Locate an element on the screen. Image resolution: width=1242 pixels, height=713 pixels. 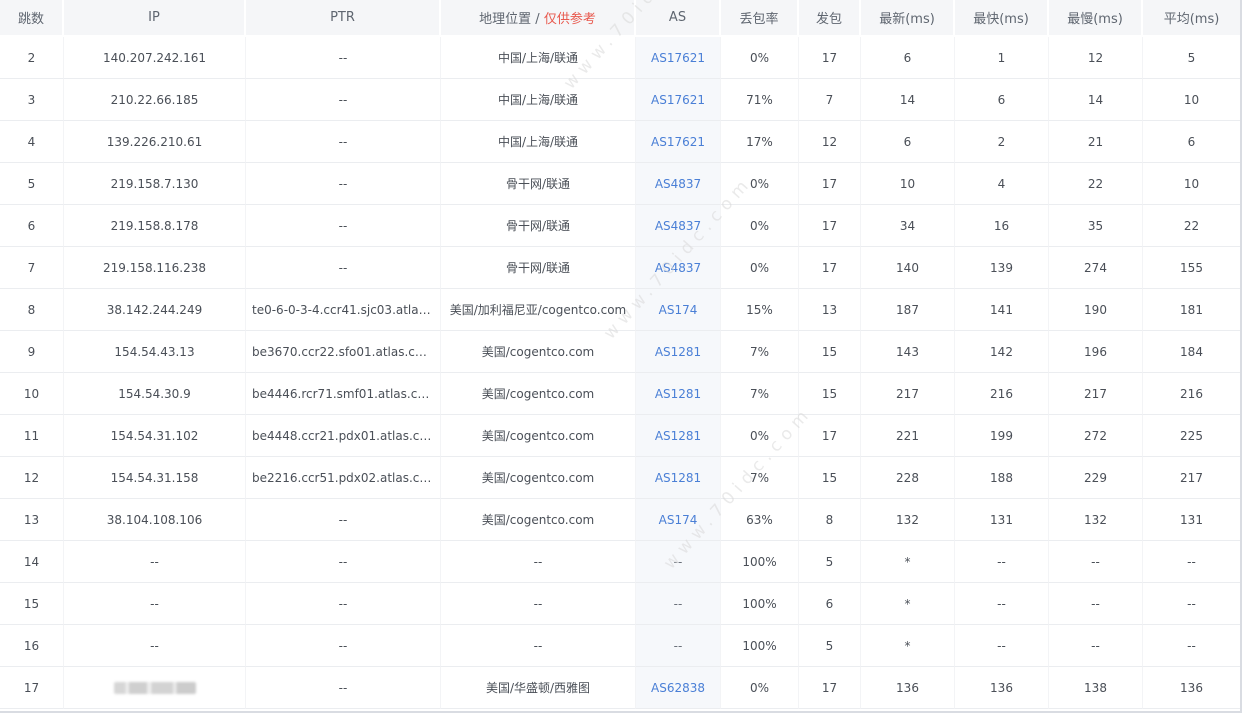
cell-sent: 8 is located at coordinates (830, 520).